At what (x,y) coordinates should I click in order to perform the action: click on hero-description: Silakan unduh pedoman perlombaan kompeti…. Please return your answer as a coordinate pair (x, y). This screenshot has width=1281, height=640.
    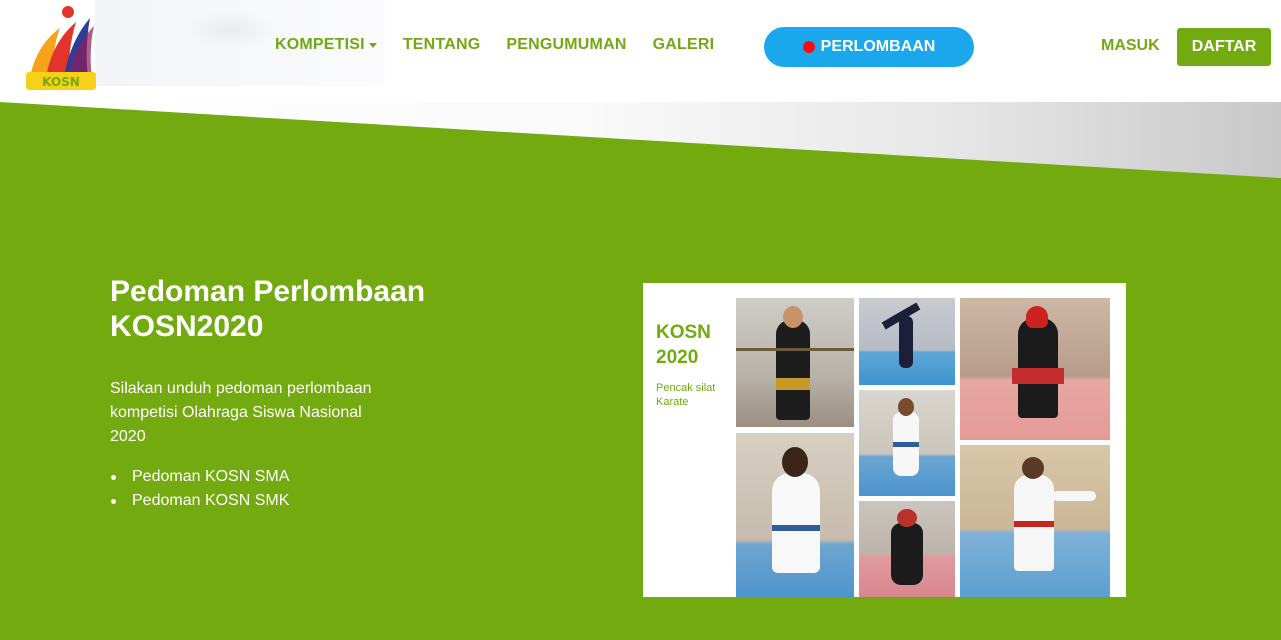
    Looking at the image, I should click on (241, 412).